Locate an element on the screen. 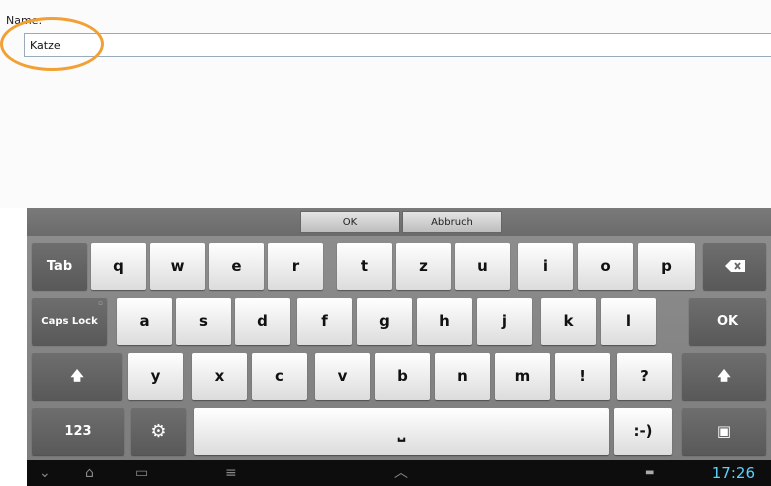 This screenshot has height=486, width=771. space-key: ⎵ is located at coordinates (401, 431).